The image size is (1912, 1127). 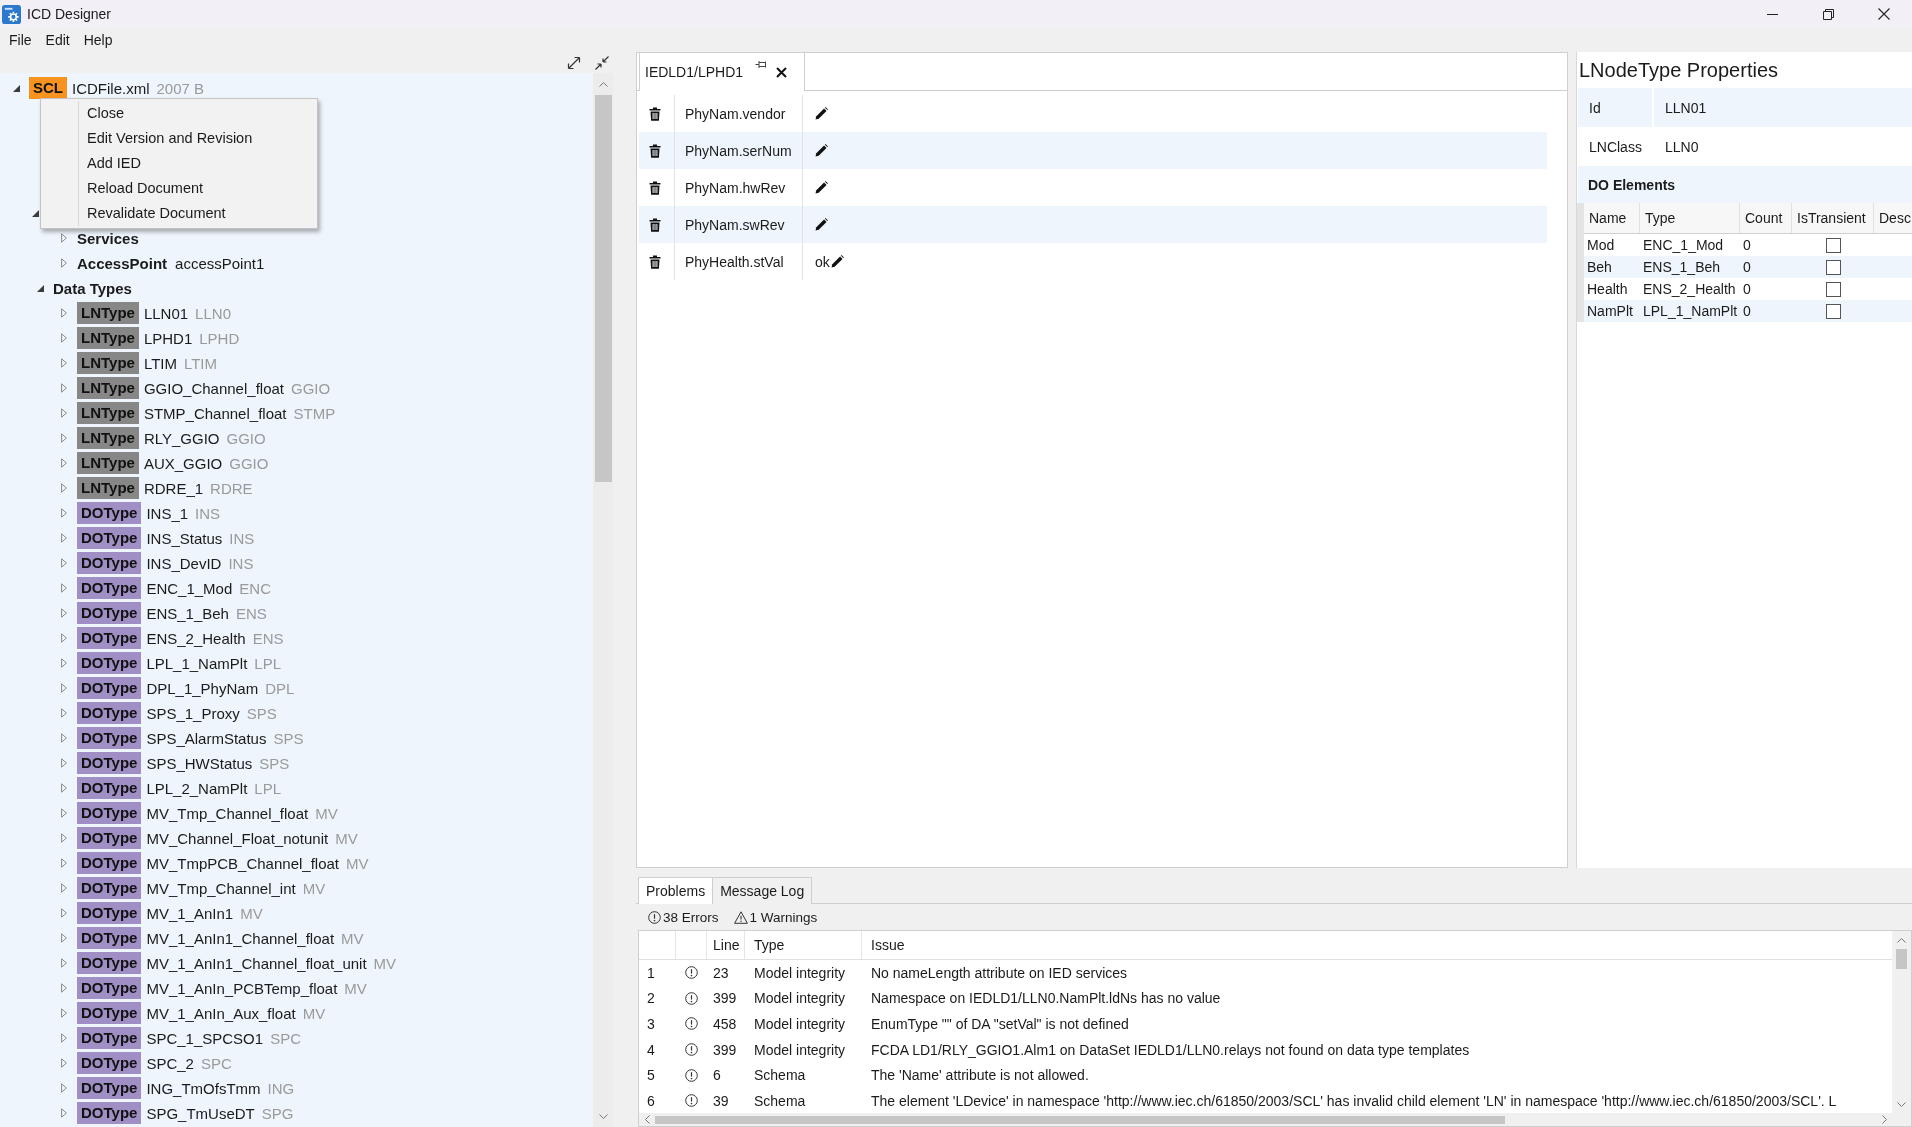 I want to click on chevron-left-icon, so click(x=647, y=1119).